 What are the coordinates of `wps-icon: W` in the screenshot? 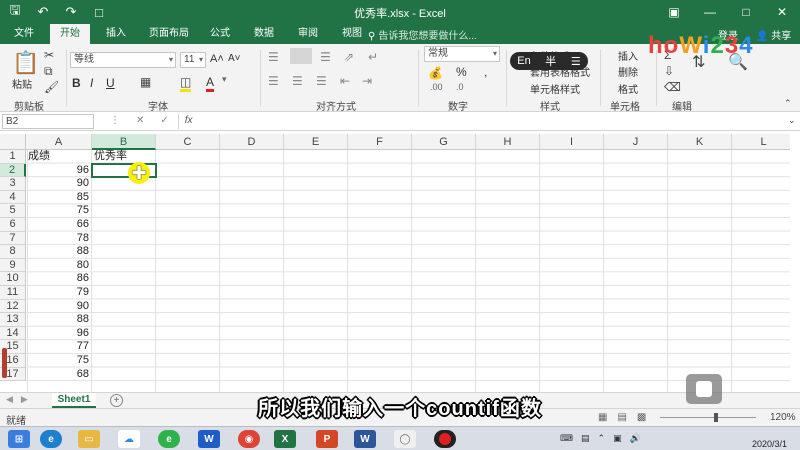 It's located at (209, 439).